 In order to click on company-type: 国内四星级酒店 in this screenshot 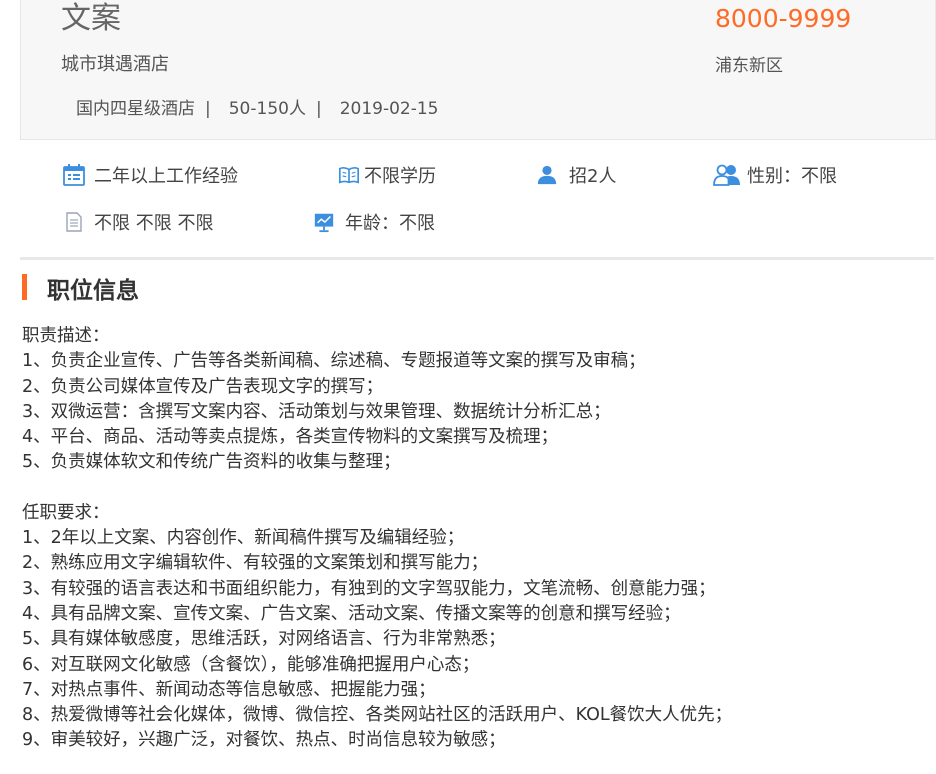, I will do `click(135, 109)`.